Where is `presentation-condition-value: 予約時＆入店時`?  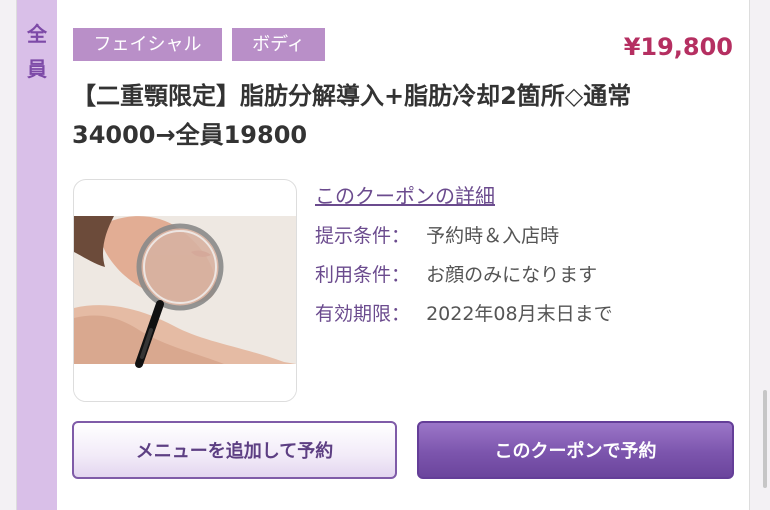
presentation-condition-value: 予約時＆入店時 is located at coordinates (493, 236).